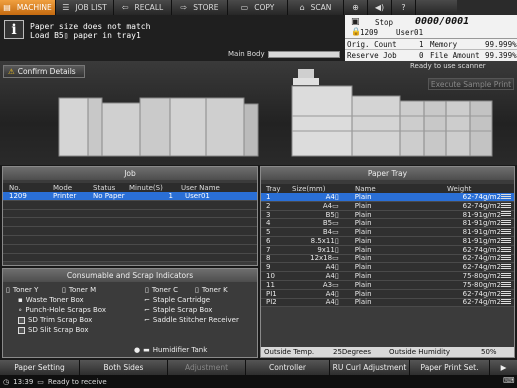 The height and width of the screenshot is (388, 517). Describe the element at coordinates (130, 196) in the screenshot. I see `job-row: 1209 Printer No Paper 1 User01` at that location.